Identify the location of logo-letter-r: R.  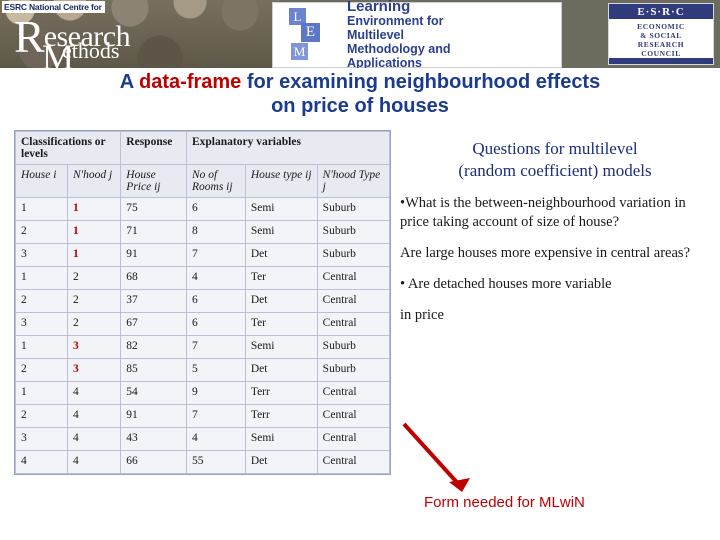
(29, 36).